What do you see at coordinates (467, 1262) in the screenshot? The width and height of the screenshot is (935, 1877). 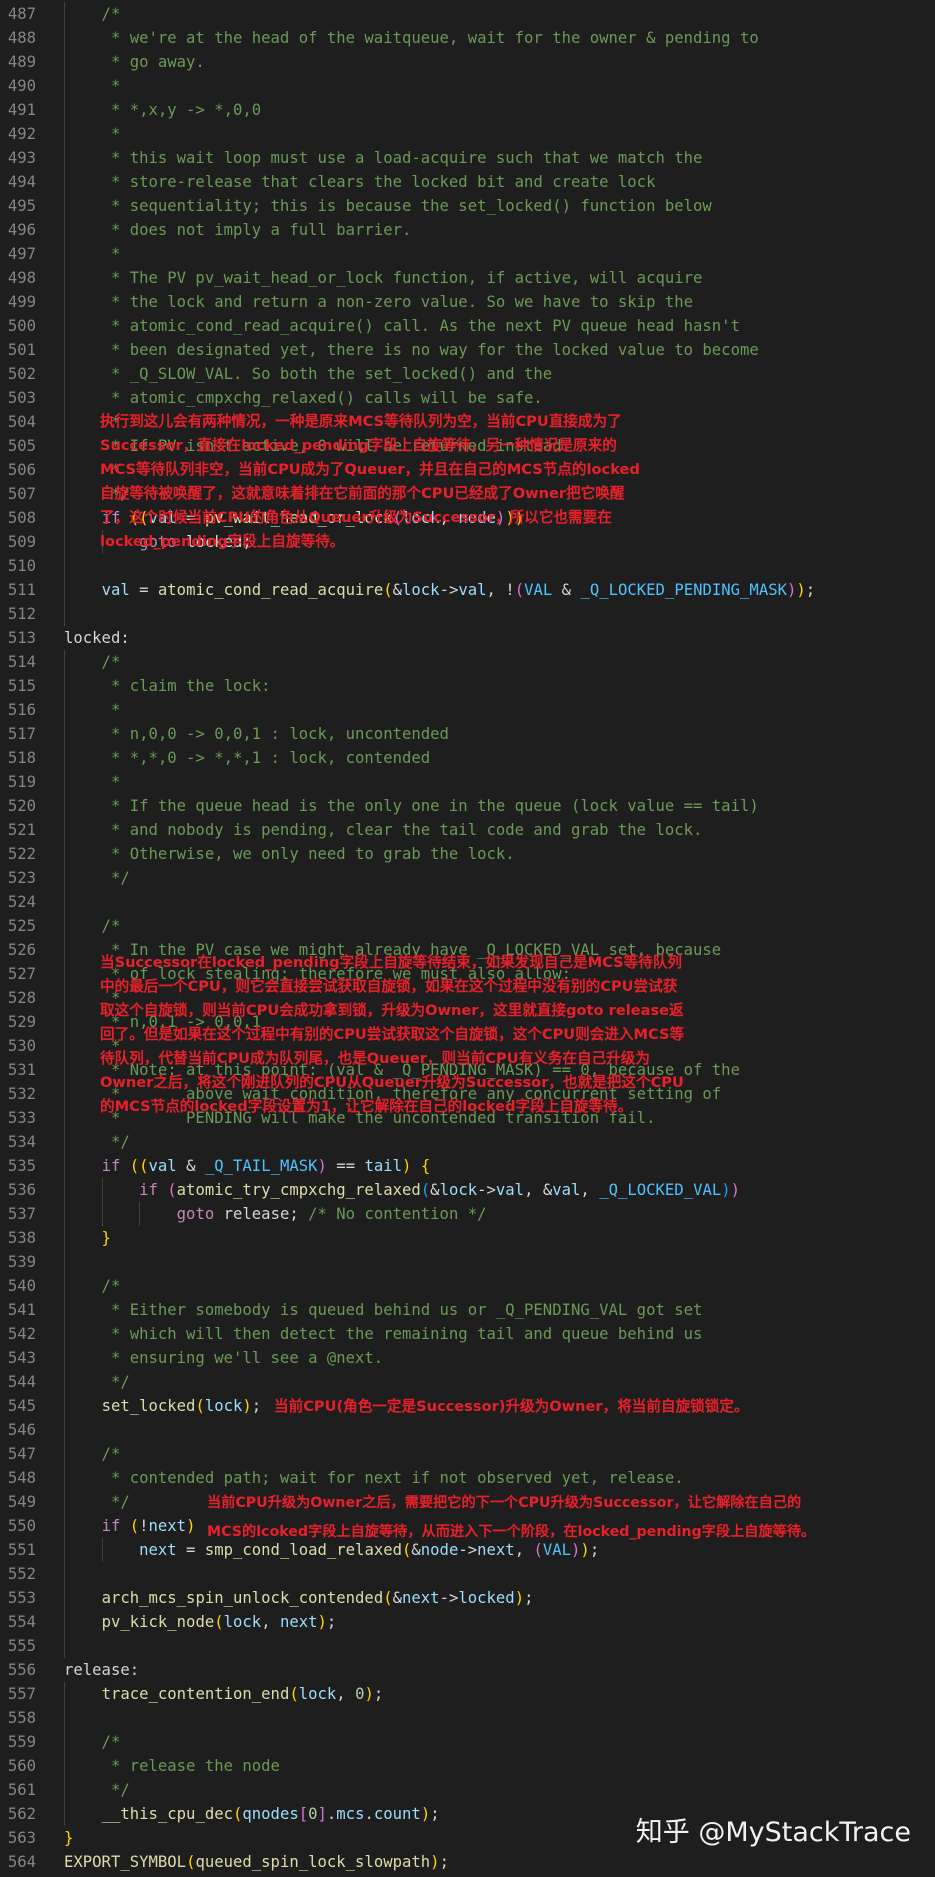 I see `code-line: 539` at bounding box center [467, 1262].